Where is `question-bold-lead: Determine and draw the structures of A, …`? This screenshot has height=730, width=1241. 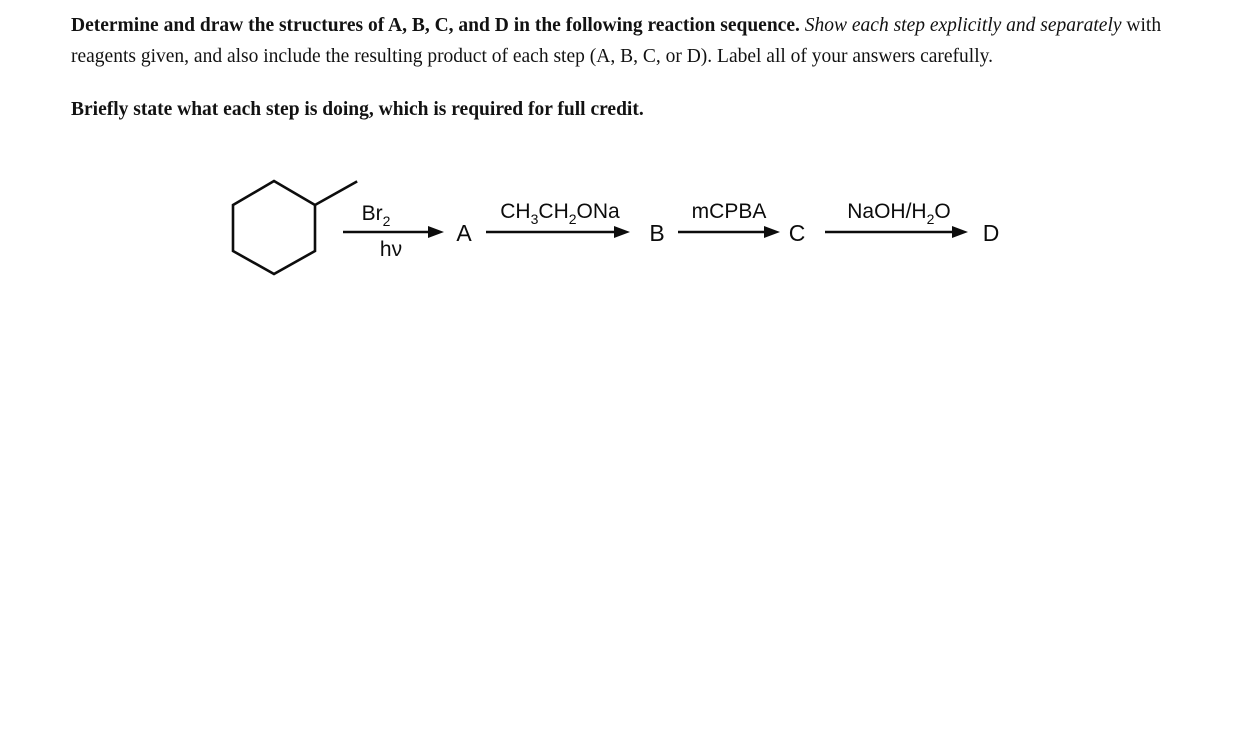 question-bold-lead: Determine and draw the structures of A, … is located at coordinates (435, 25).